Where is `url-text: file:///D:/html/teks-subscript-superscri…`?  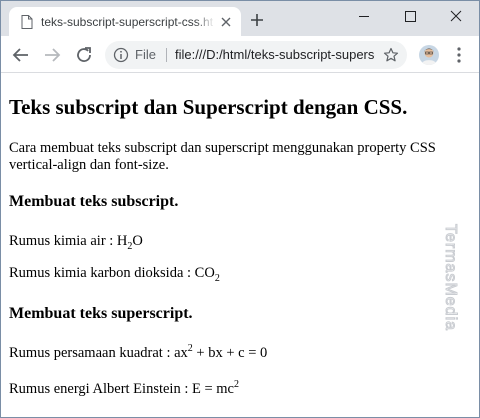 url-text: file:///D:/html/teks-subscript-superscri… is located at coordinates (275, 55).